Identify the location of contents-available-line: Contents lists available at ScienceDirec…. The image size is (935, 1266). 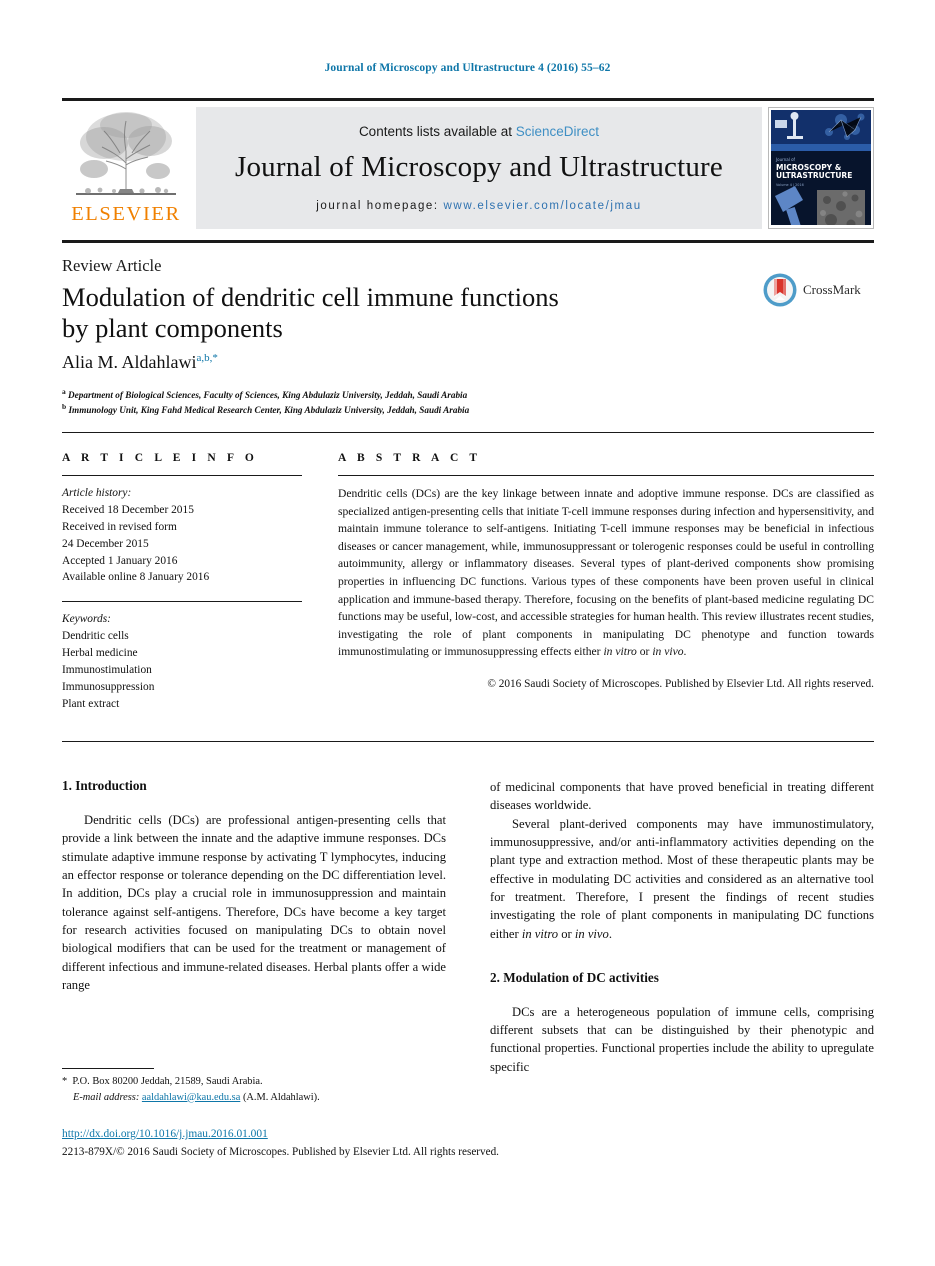
(479, 131).